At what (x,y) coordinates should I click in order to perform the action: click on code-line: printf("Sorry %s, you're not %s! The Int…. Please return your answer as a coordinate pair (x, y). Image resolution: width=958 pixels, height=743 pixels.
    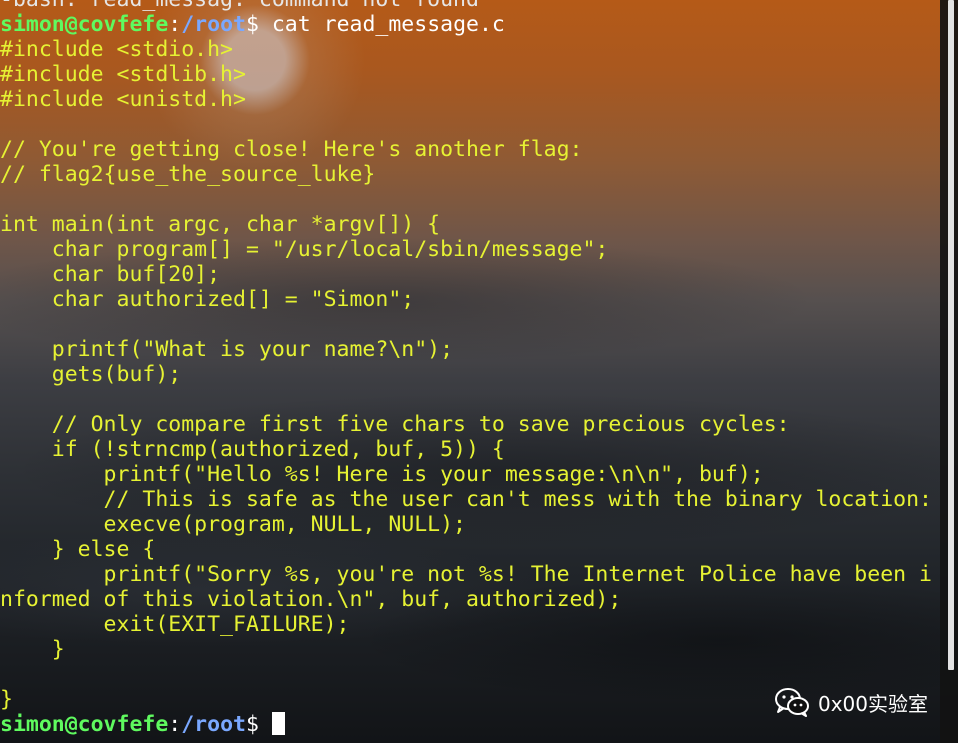
    Looking at the image, I should click on (466, 574).